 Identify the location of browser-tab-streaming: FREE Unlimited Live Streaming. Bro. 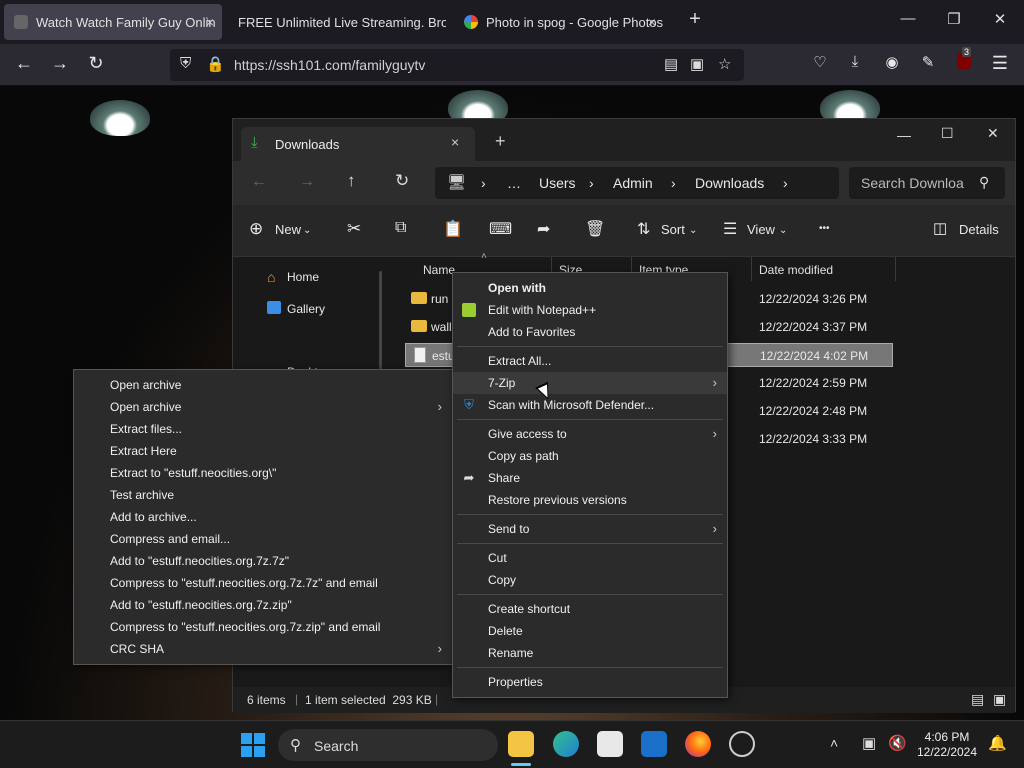
(337, 22).